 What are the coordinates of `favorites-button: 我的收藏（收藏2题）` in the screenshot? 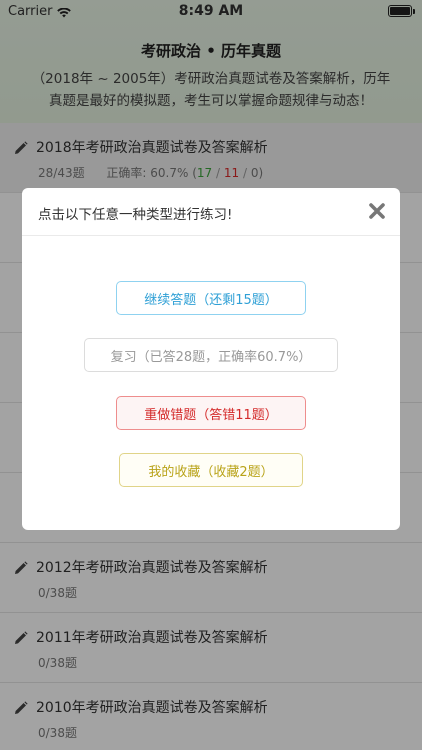 It's located at (211, 470).